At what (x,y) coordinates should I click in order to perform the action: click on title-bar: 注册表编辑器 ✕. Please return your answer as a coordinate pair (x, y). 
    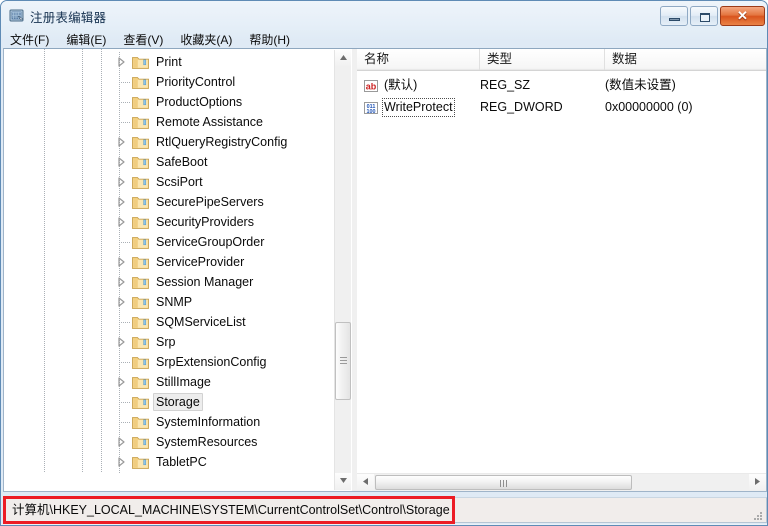
    Looking at the image, I should click on (384, 16).